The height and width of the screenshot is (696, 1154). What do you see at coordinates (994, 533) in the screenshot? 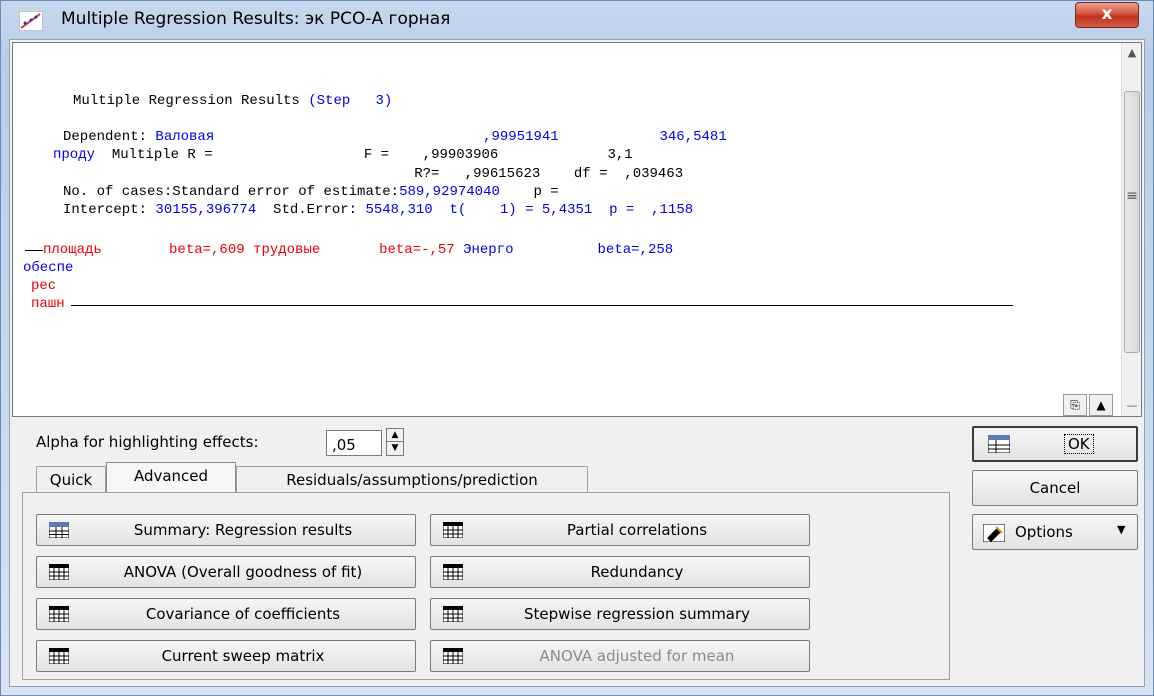
I see `options-icon` at bounding box center [994, 533].